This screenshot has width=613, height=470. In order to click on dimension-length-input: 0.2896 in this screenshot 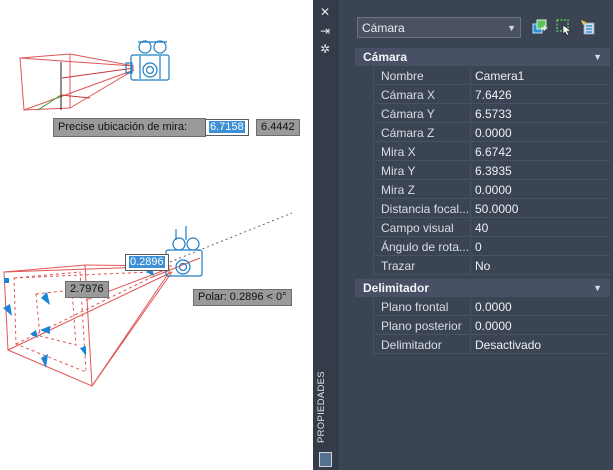, I will do `click(147, 262)`.